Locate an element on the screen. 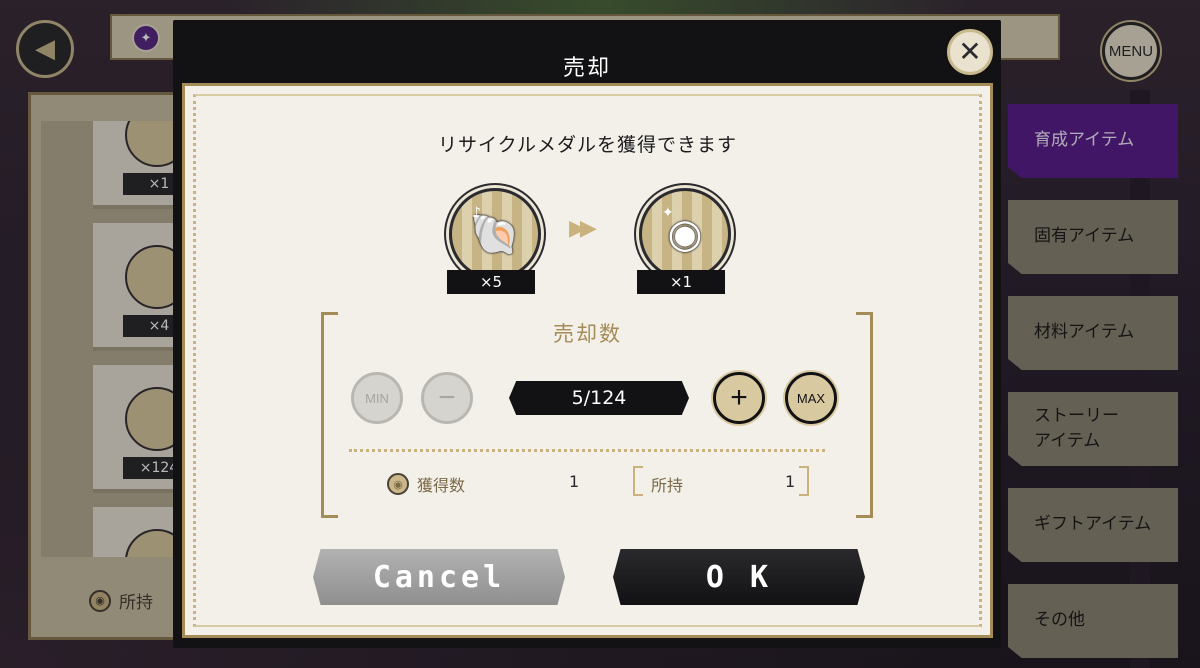  ok-label: O K is located at coordinates (739, 577).